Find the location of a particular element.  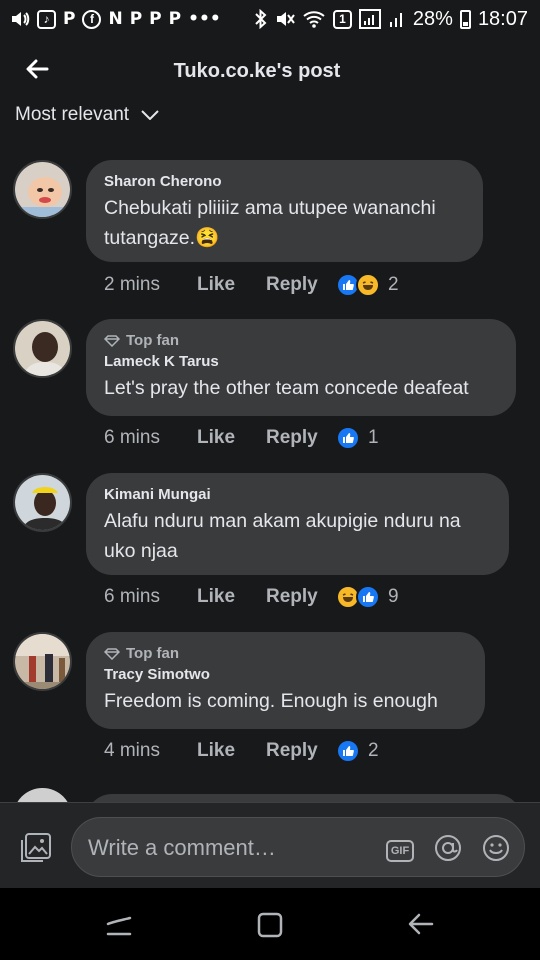

signal-bars-icon is located at coordinates (395, 20).